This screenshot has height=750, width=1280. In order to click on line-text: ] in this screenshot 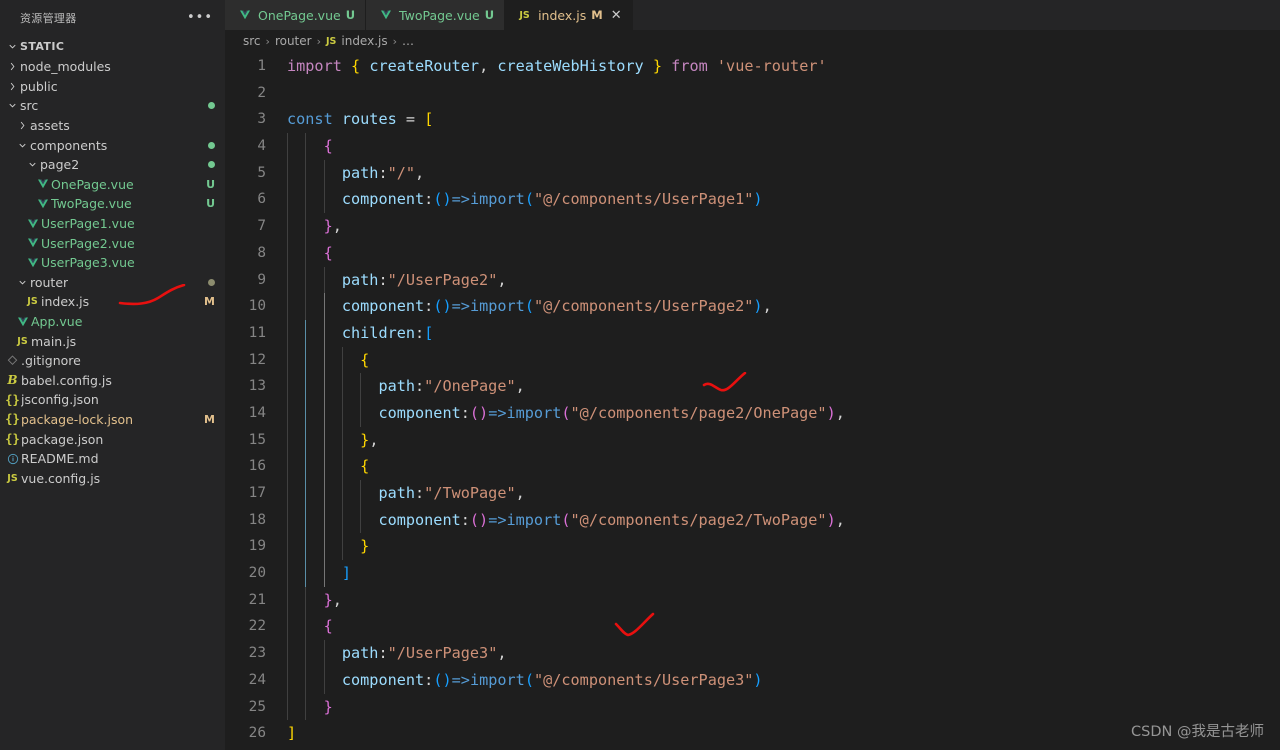, I will do `click(783, 573)`.